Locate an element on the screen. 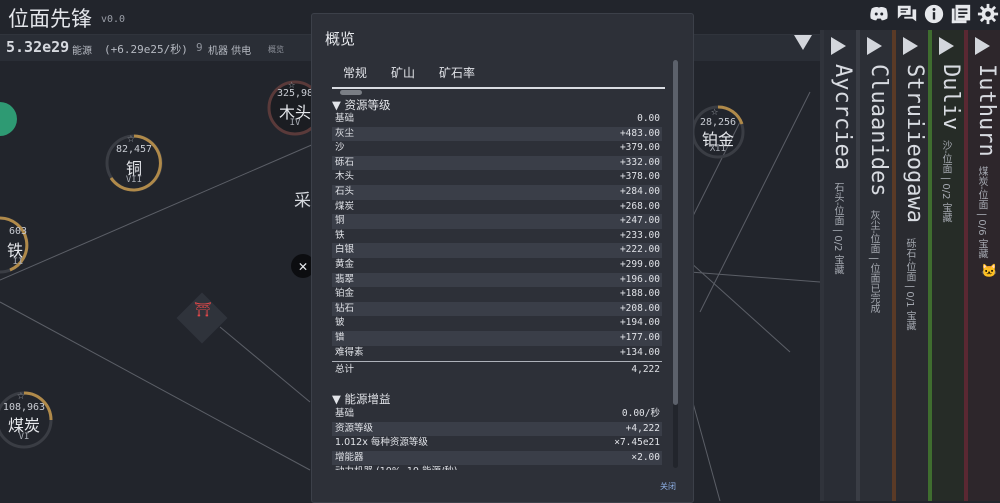 The height and width of the screenshot is (503, 1000). row-label: 1.012x 每种资源等级 is located at coordinates (381, 443).